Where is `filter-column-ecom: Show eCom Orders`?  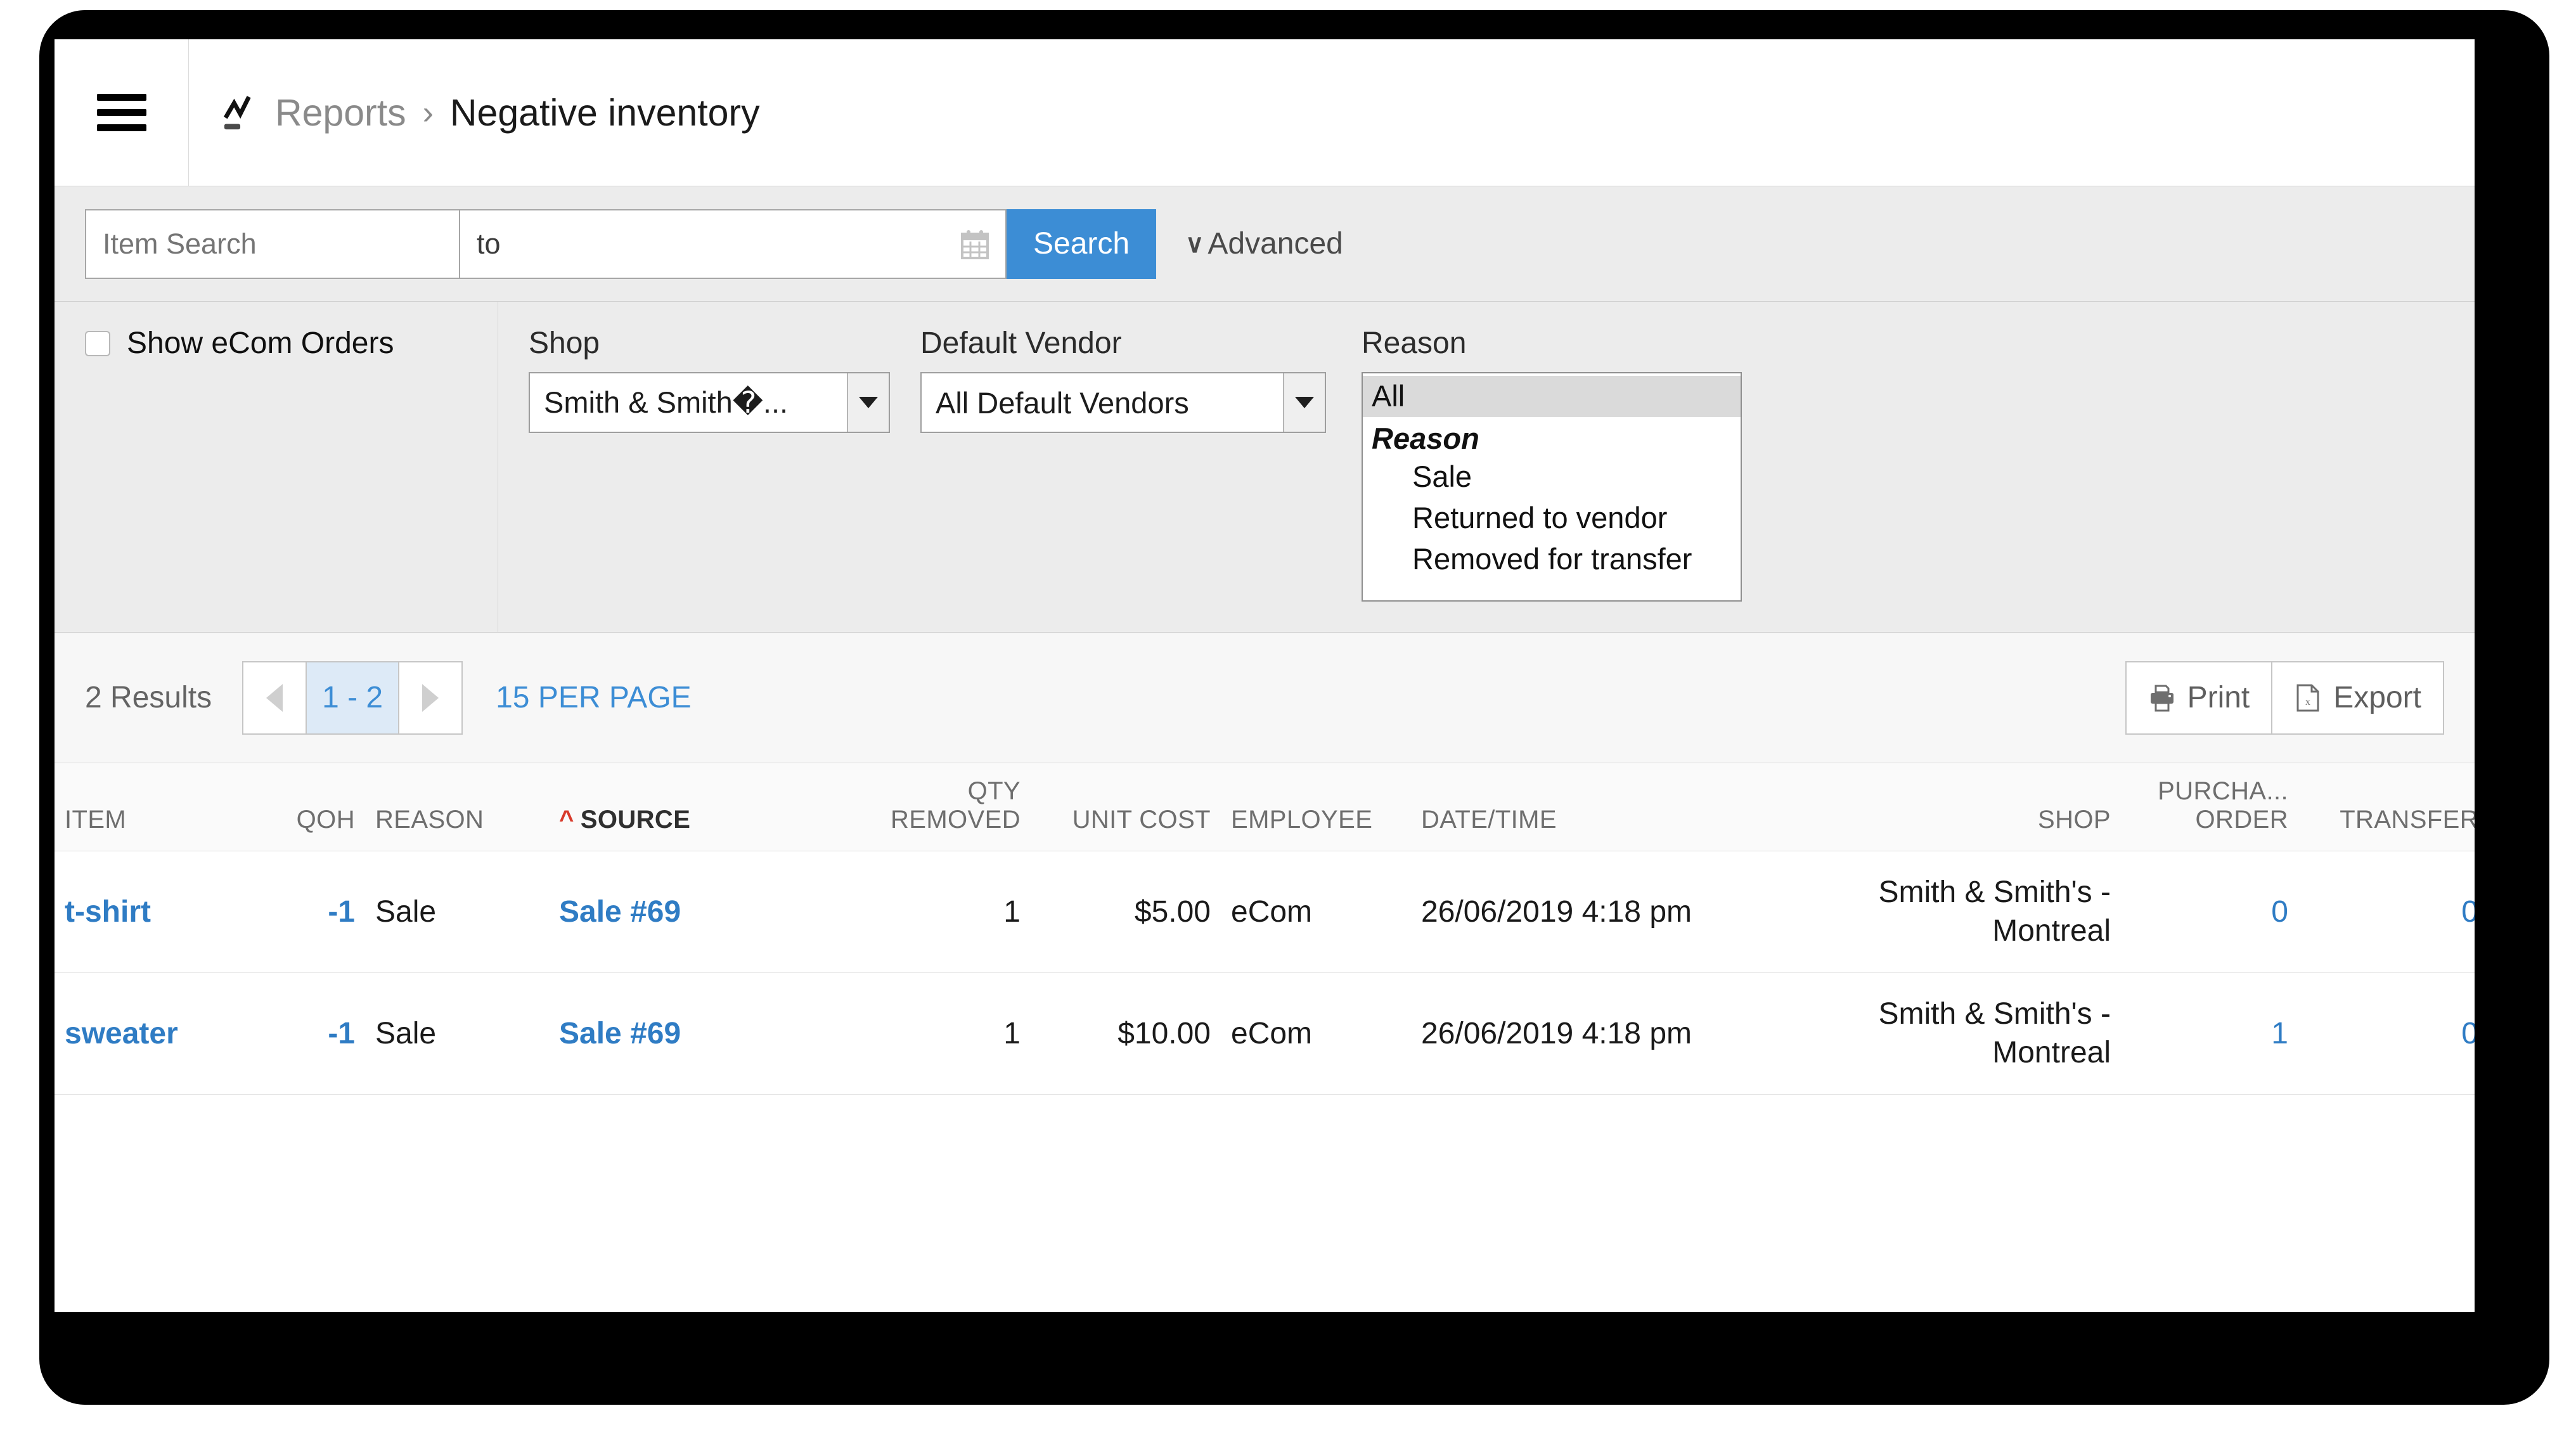 filter-column-ecom: Show eCom Orders is located at coordinates (276, 467).